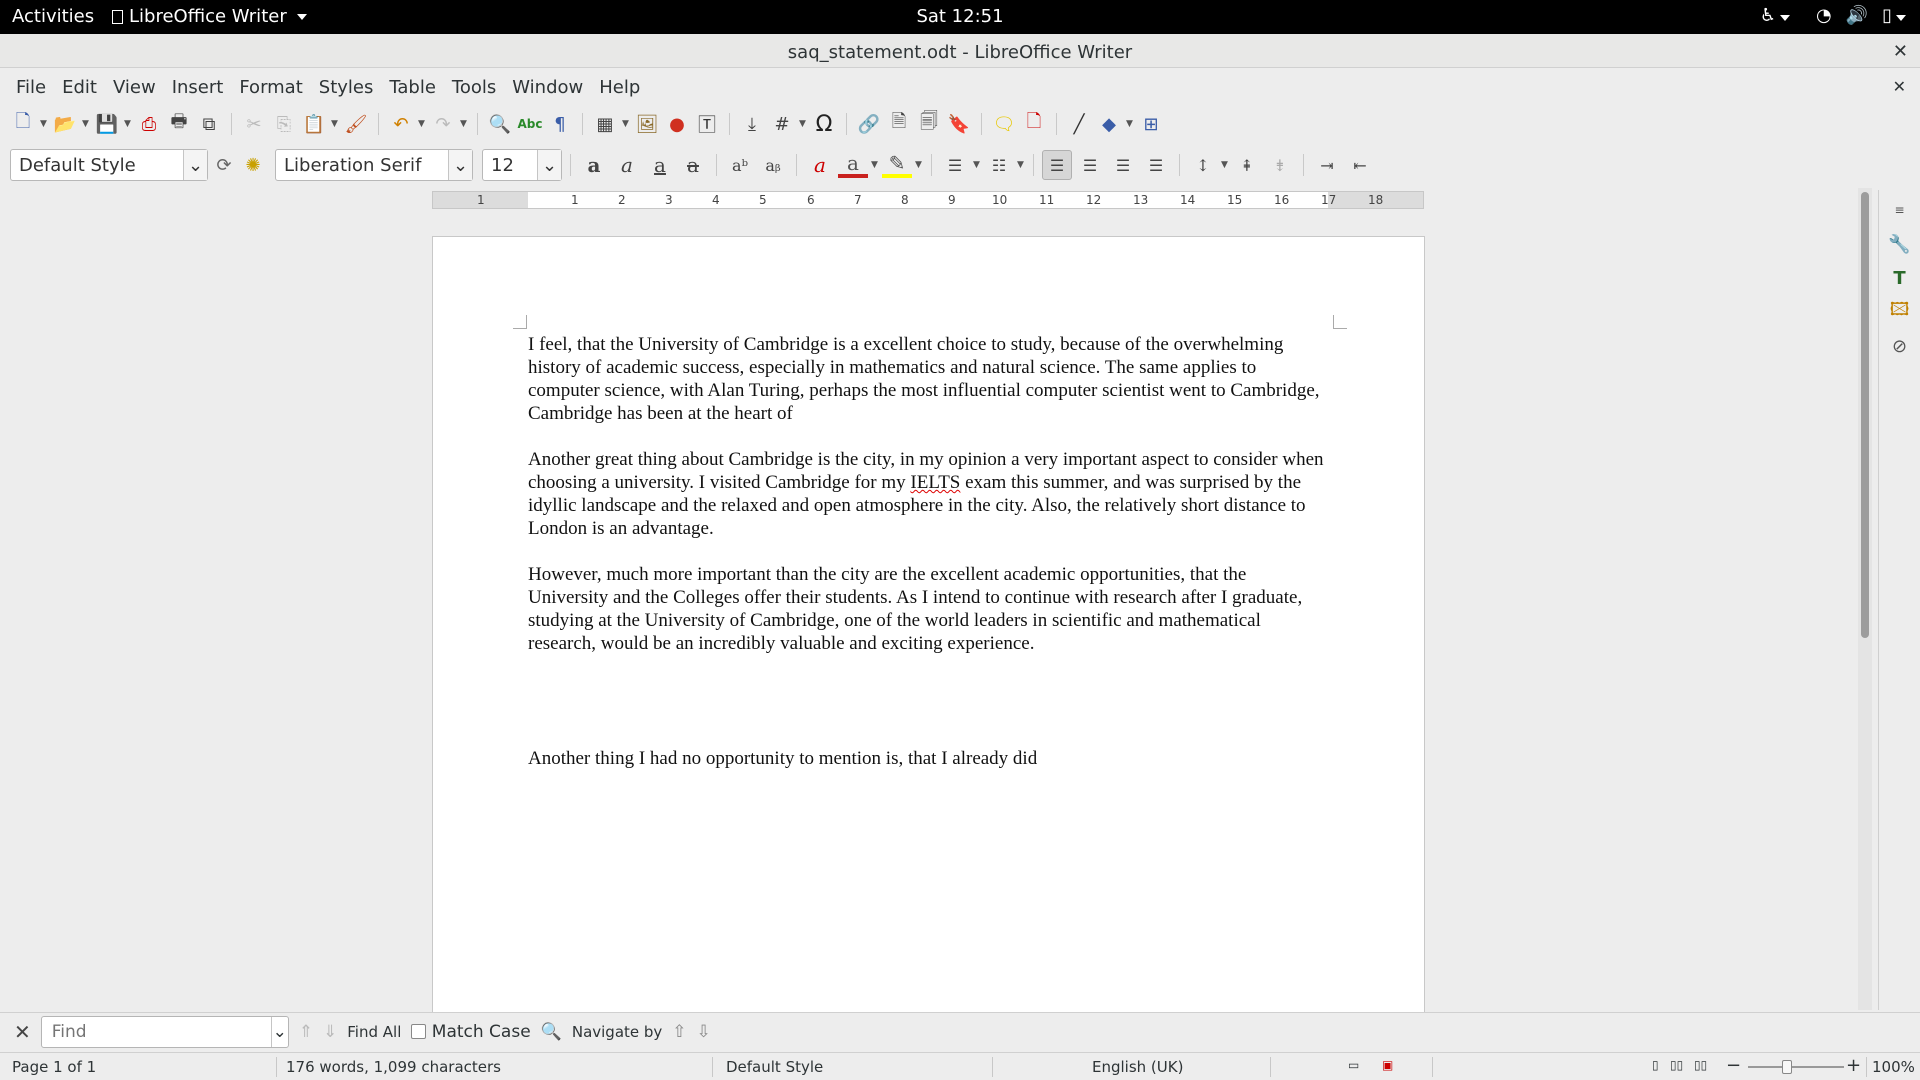  I want to click on menu-format: Format, so click(270, 87).